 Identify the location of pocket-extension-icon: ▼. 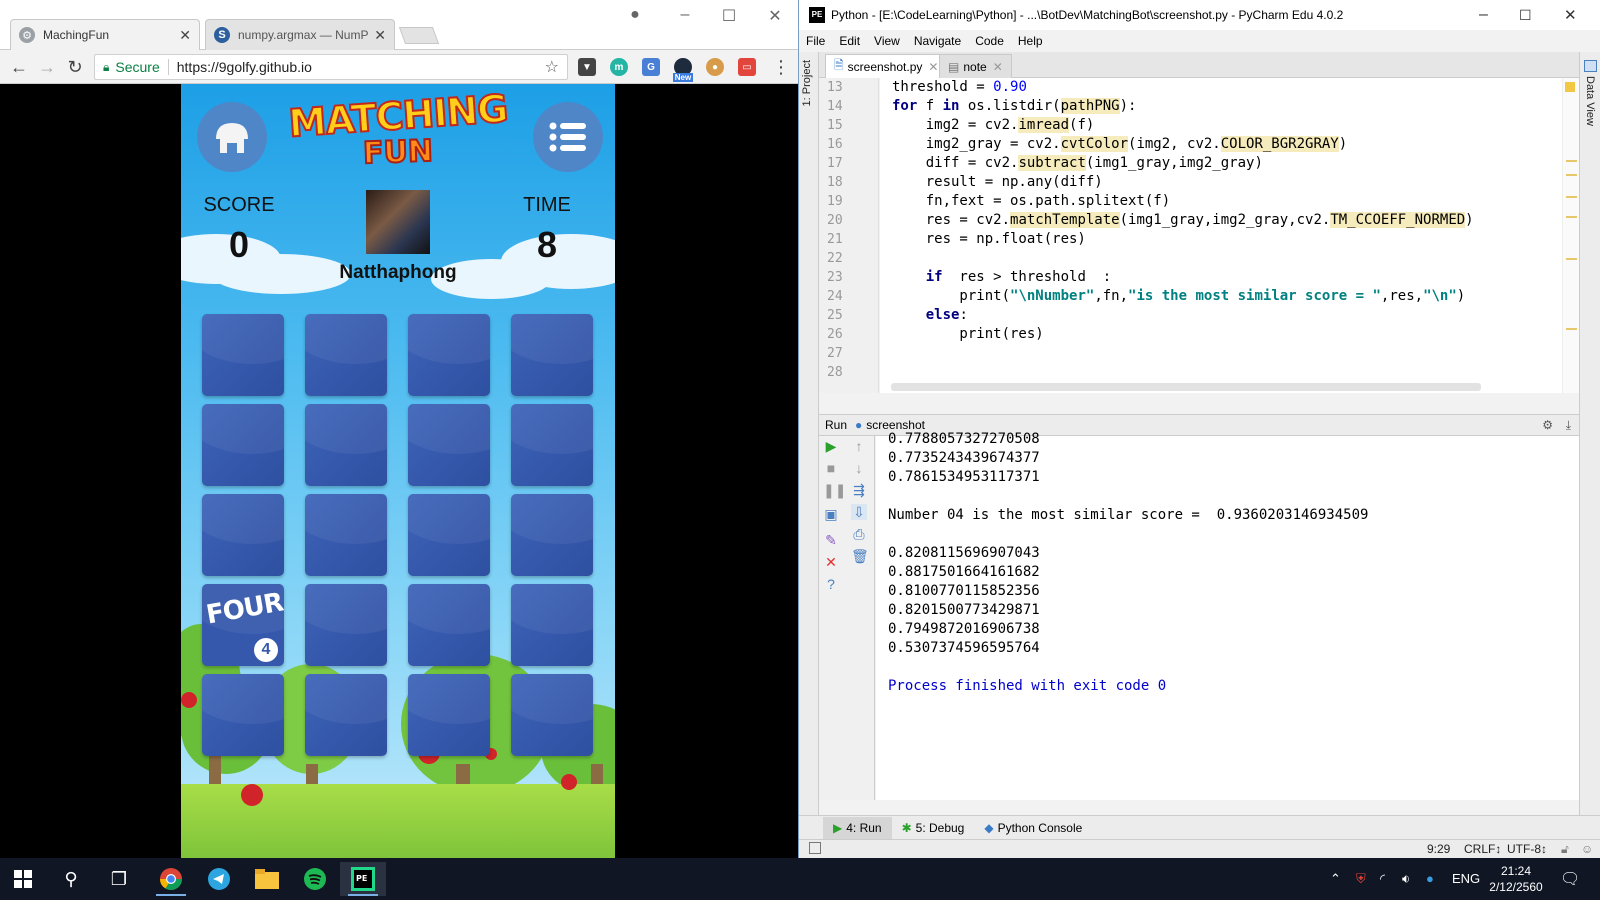
(587, 67).